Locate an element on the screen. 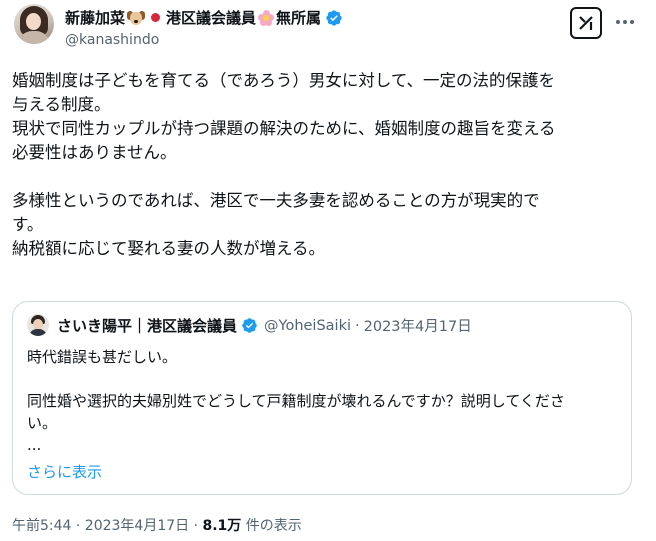 The image size is (656, 541). more-dots-icon is located at coordinates (625, 22).